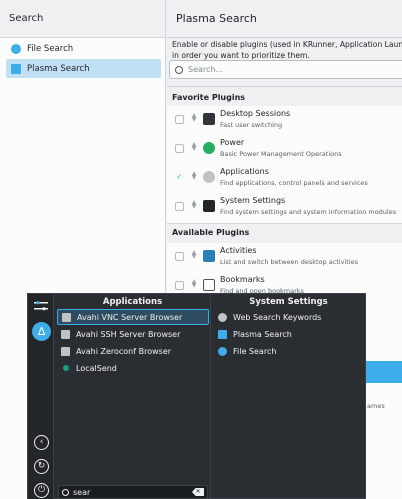 This screenshot has width=402, height=499. Describe the element at coordinates (83, 48) in the screenshot. I see `sidebar-item-file-search: File Search` at that location.